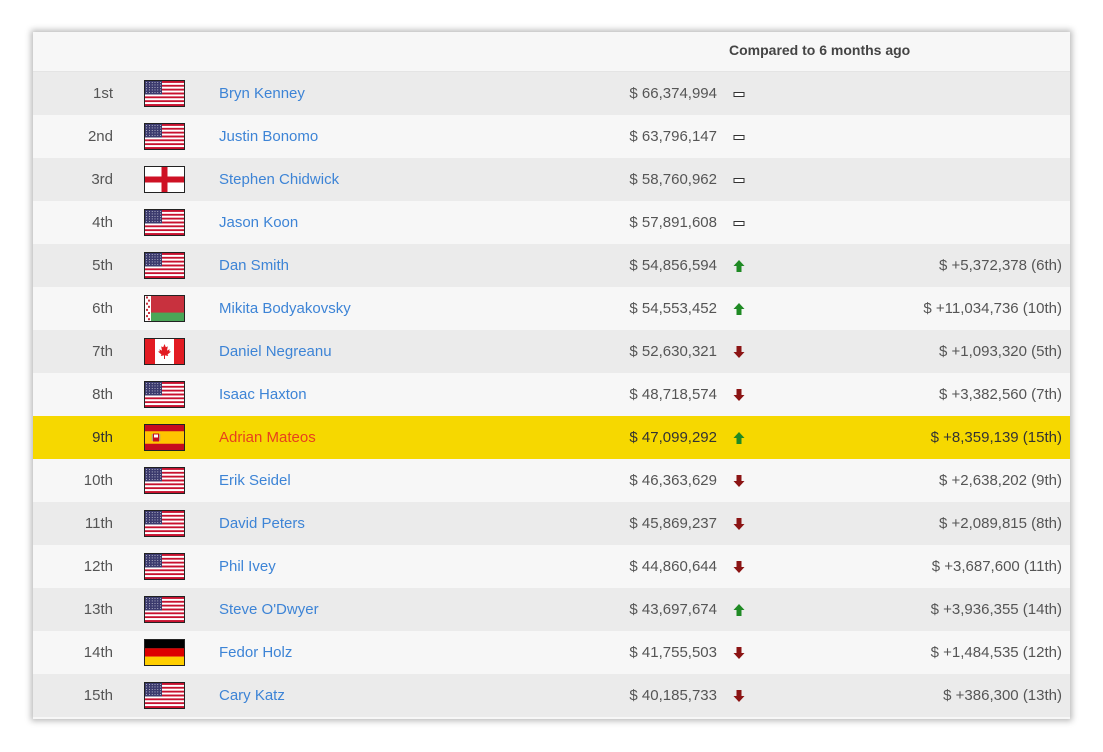 The width and height of the screenshot is (1103, 752). I want to click on earnings-change: $ +1,484,535 (12th), so click(996, 652).